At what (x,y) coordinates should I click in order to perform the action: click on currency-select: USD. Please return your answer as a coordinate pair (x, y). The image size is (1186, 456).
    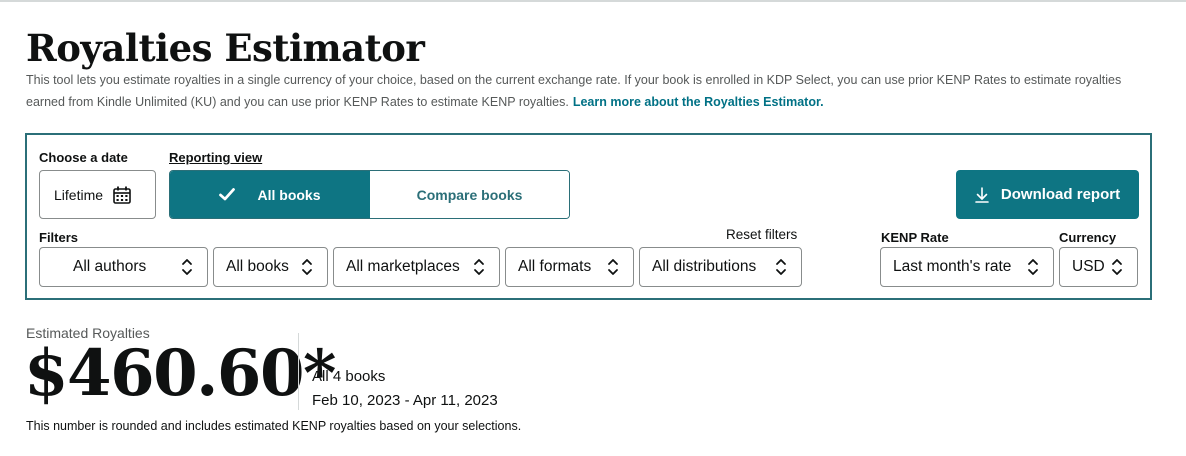
    Looking at the image, I should click on (1098, 267).